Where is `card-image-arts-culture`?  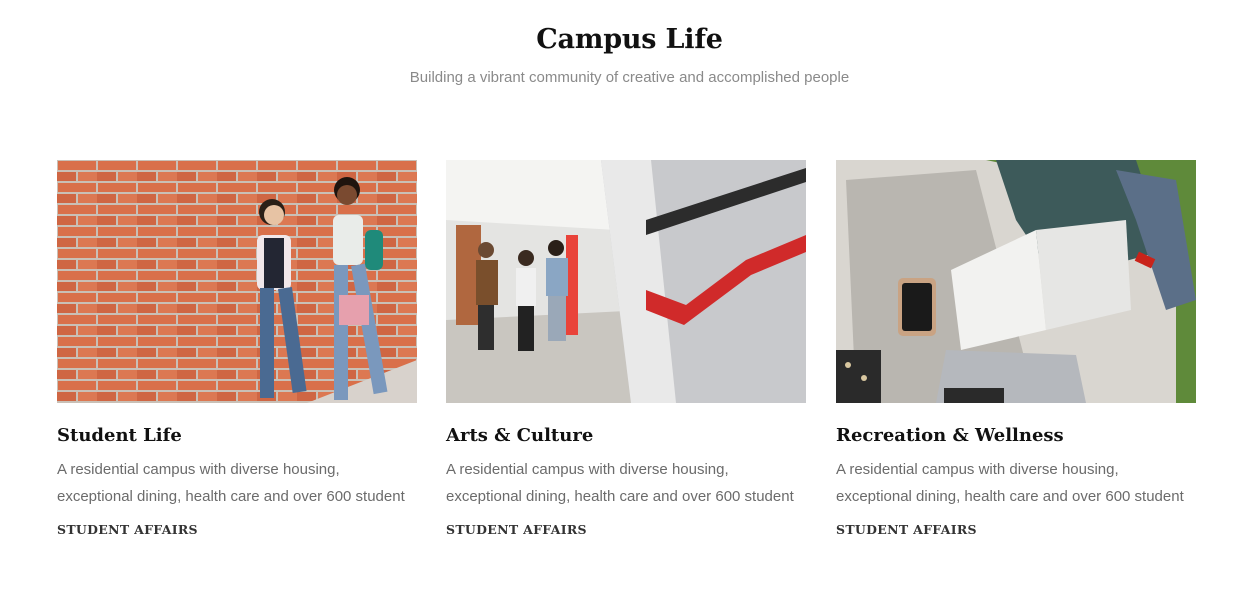 card-image-arts-culture is located at coordinates (626, 281).